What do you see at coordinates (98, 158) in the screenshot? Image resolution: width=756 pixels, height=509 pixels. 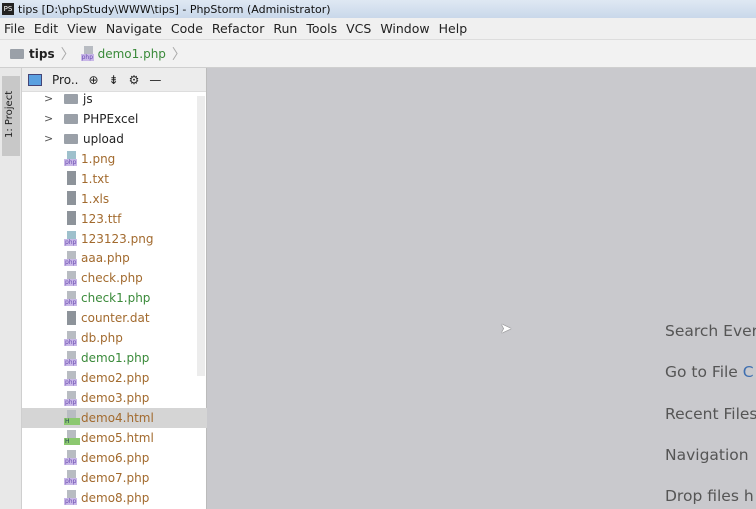 I see `tree-item-label: 1.png` at bounding box center [98, 158].